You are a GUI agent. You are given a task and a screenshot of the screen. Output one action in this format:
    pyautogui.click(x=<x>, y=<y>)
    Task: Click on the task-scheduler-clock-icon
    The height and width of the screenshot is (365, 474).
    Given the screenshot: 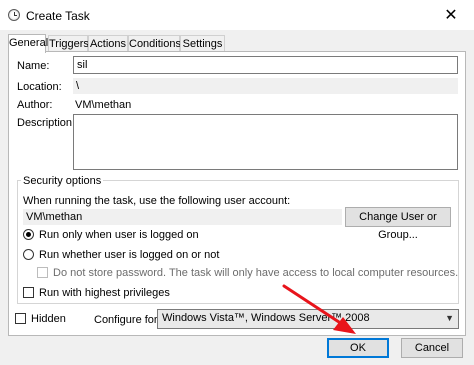 What is the action you would take?
    pyautogui.click(x=14, y=15)
    